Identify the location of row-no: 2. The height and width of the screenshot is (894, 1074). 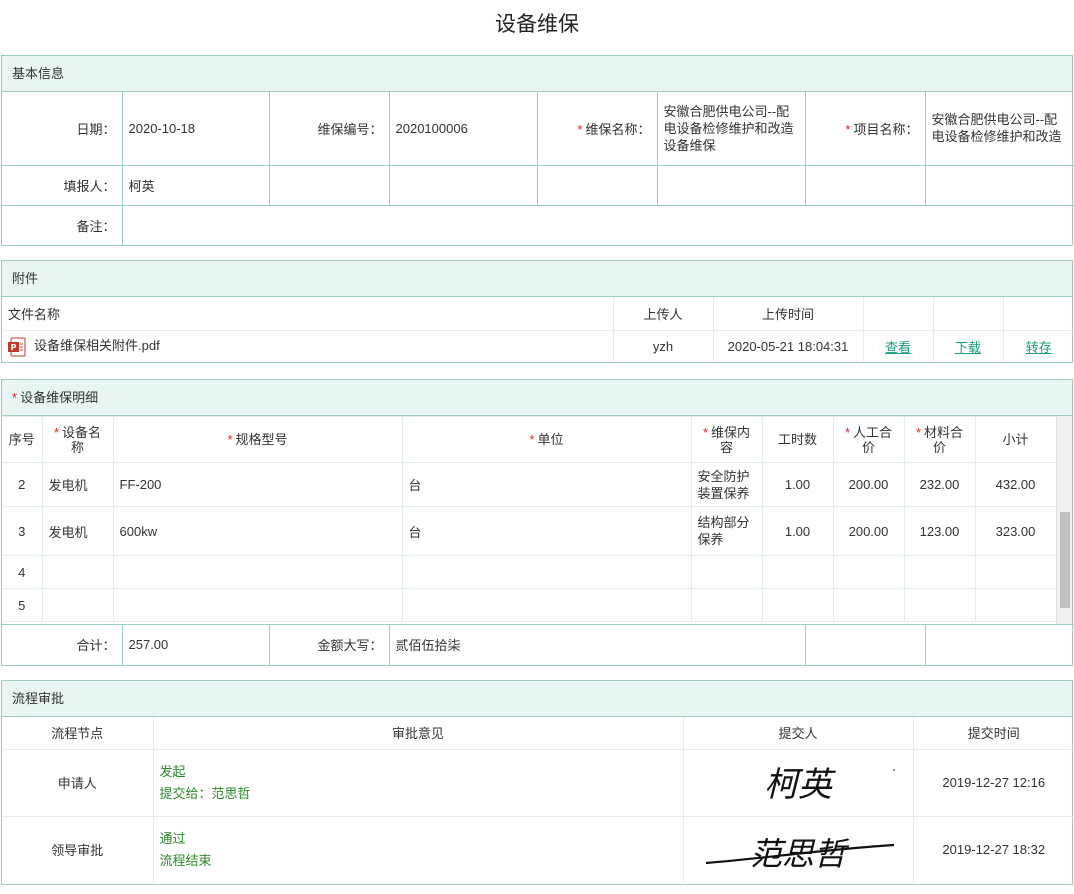
(22, 484).